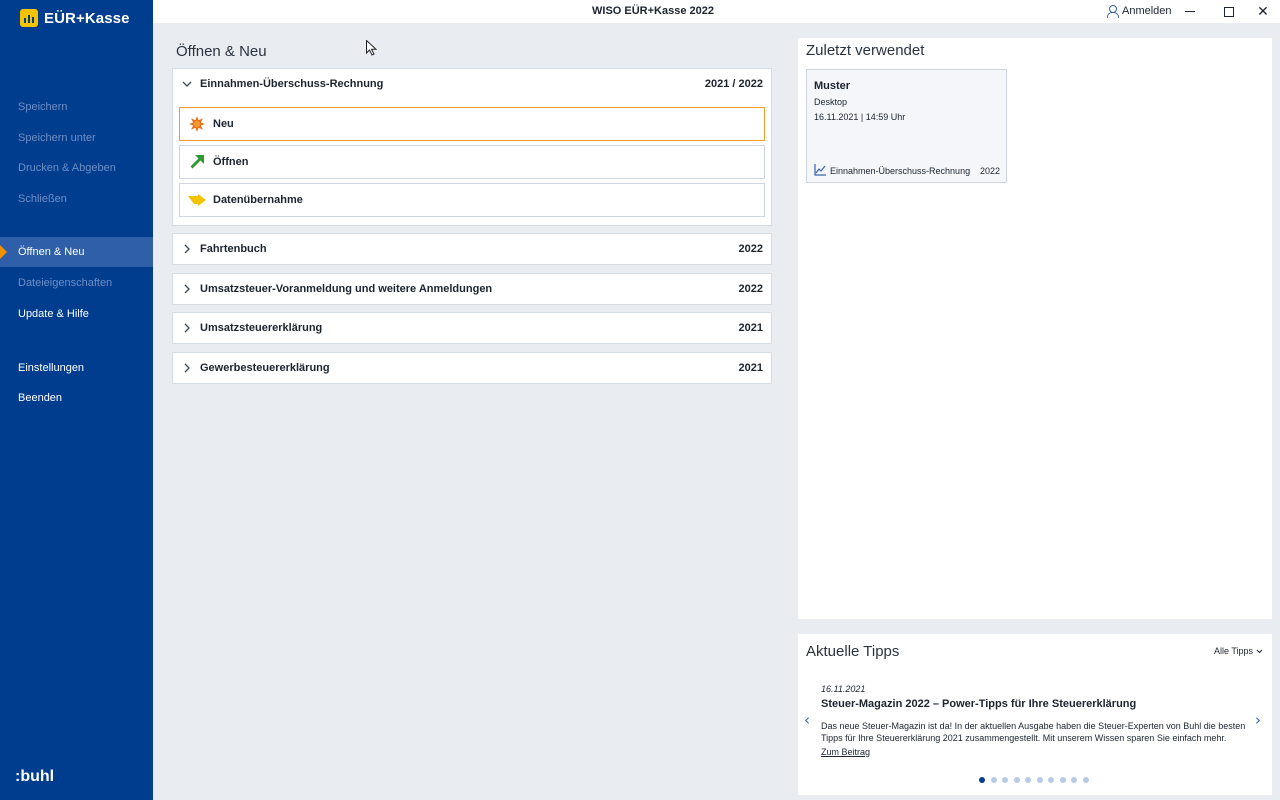 Image resolution: width=1280 pixels, height=800 pixels. I want to click on open-label: Öffnen, so click(231, 162).